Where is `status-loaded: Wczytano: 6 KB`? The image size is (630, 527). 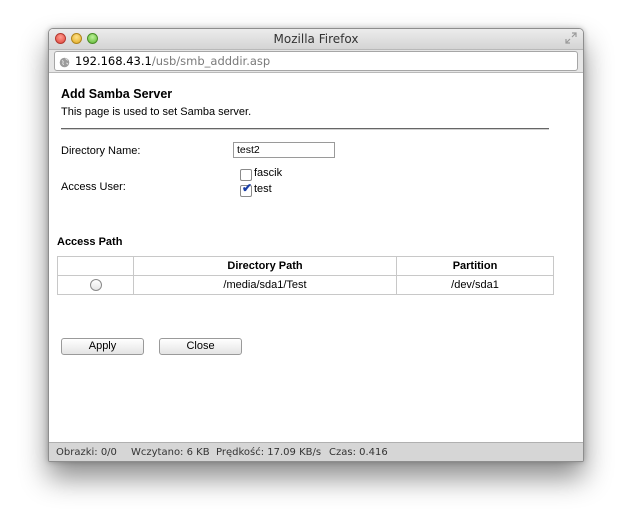 status-loaded: Wczytano: 6 KB is located at coordinates (170, 452).